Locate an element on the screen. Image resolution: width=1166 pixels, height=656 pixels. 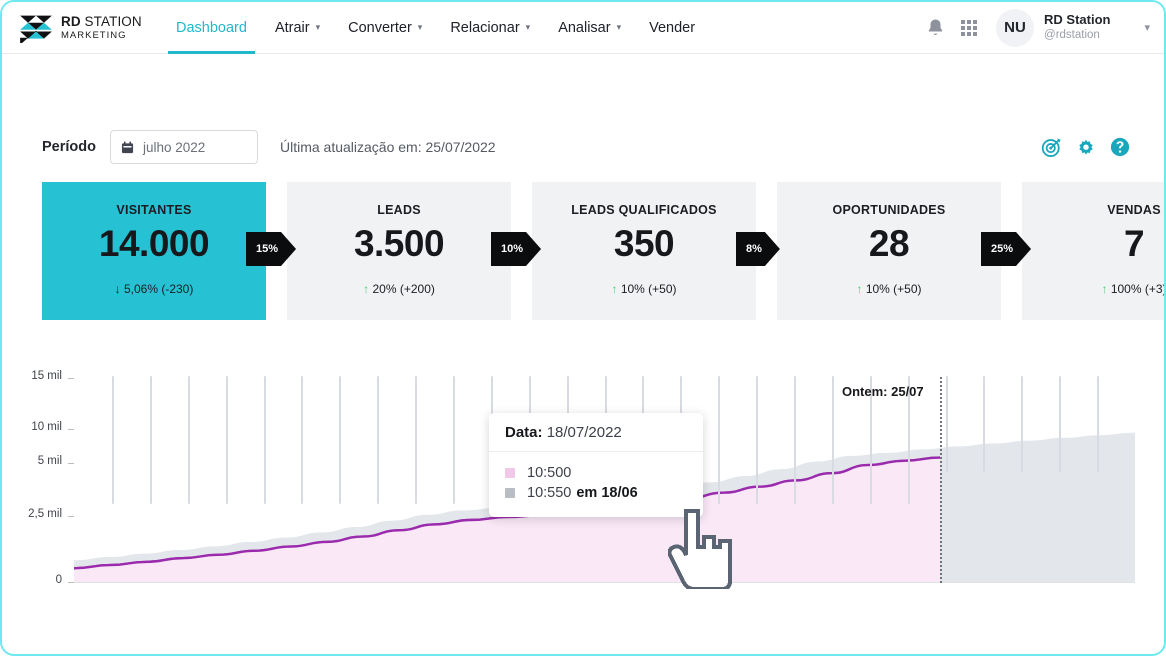
gear-icon is located at coordinates (1086, 147).